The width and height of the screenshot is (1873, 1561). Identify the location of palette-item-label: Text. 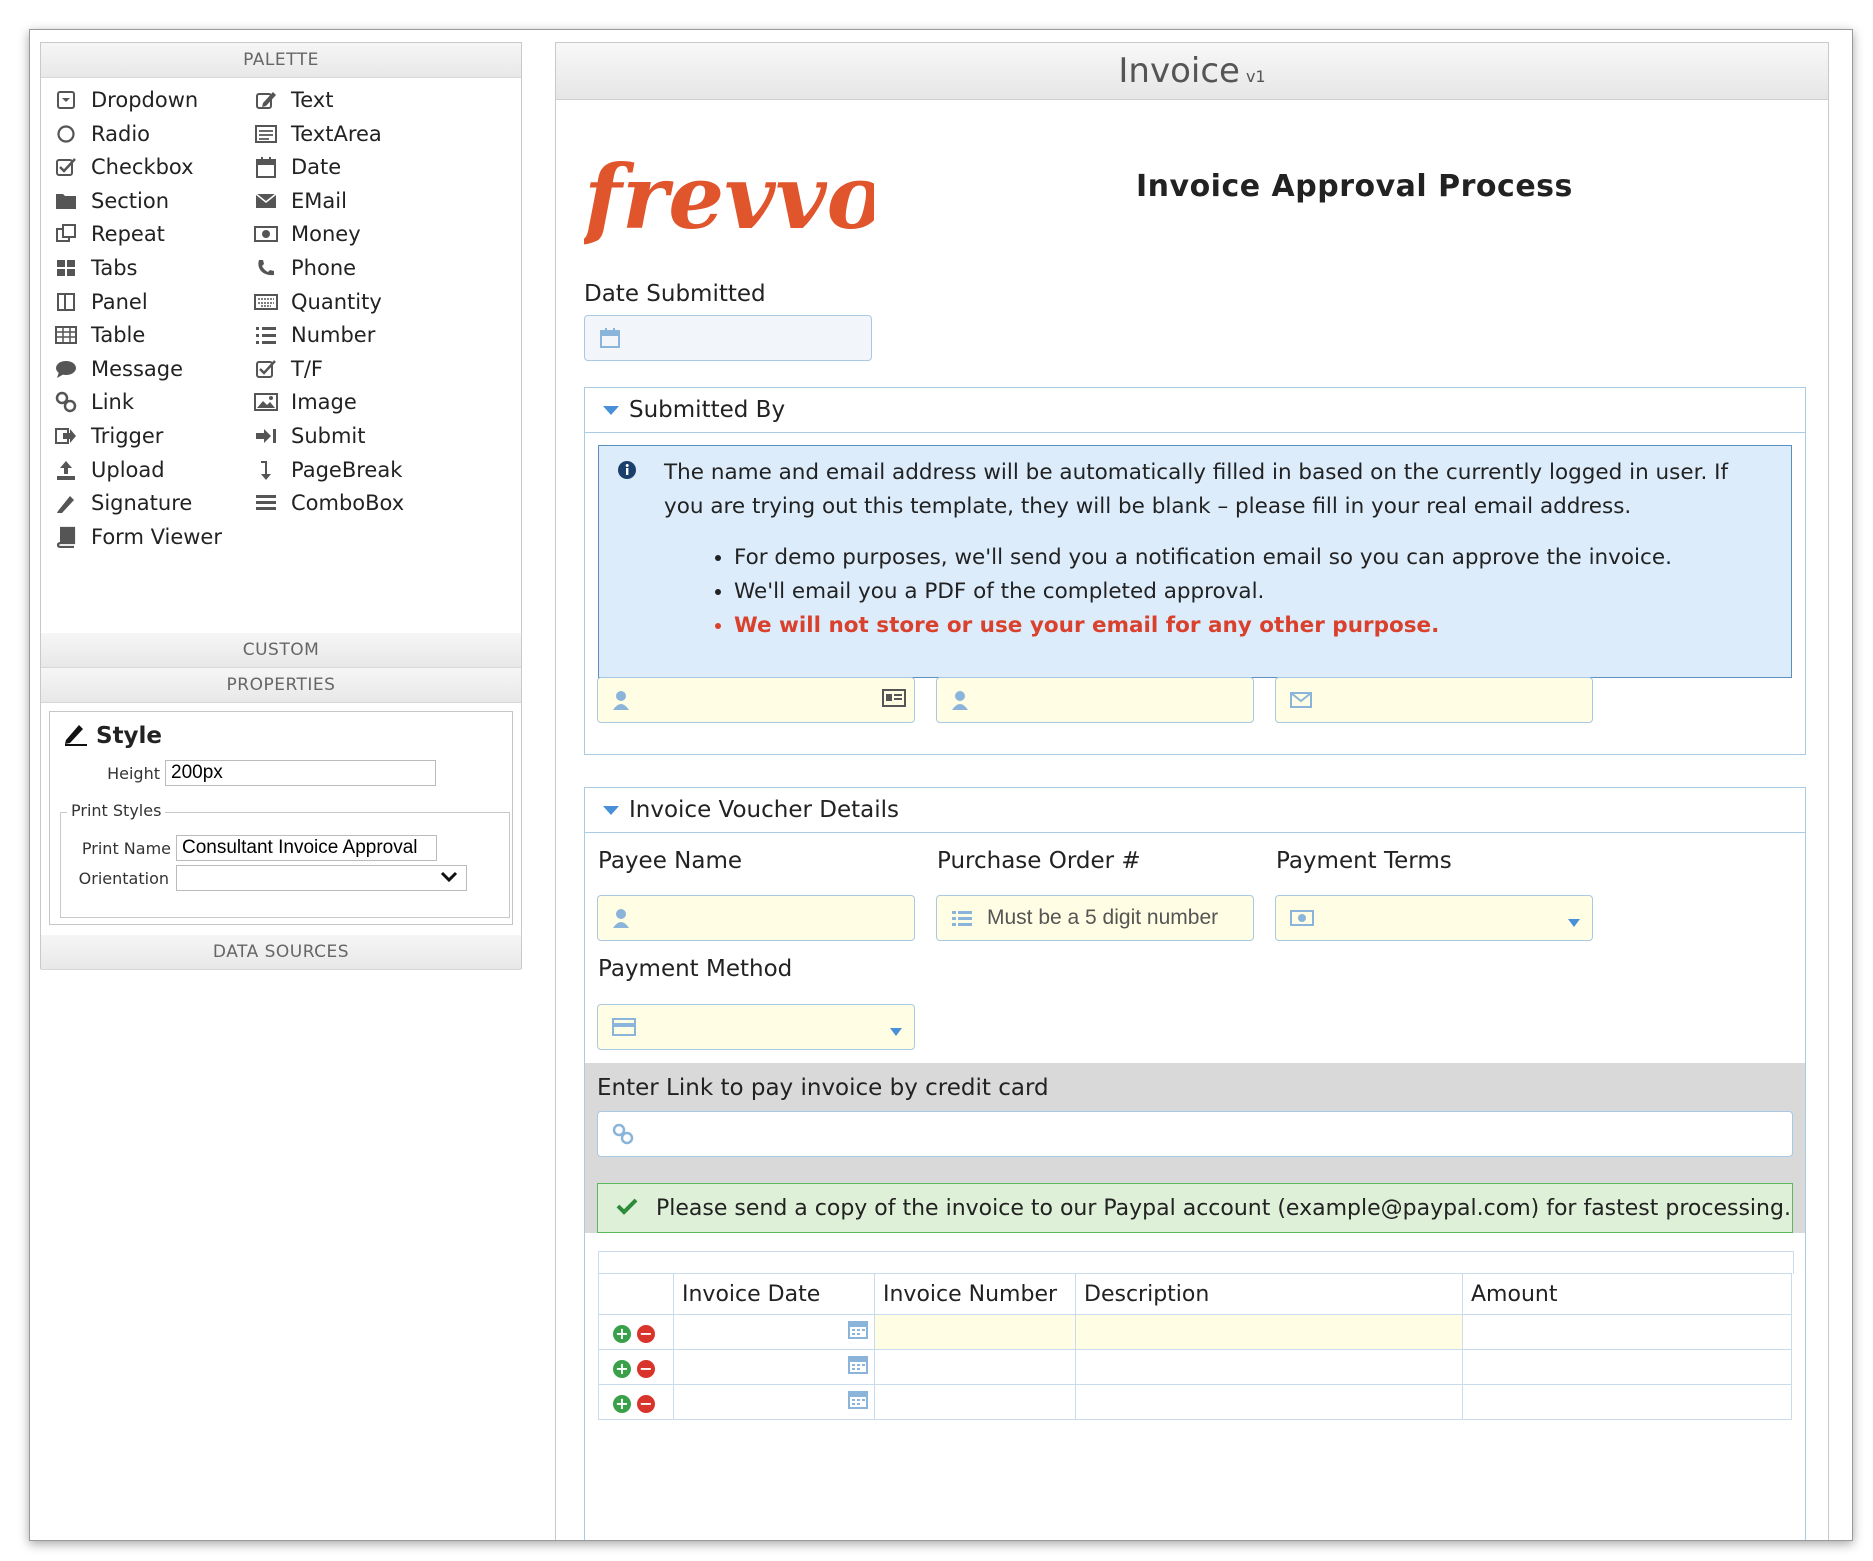
(312, 100).